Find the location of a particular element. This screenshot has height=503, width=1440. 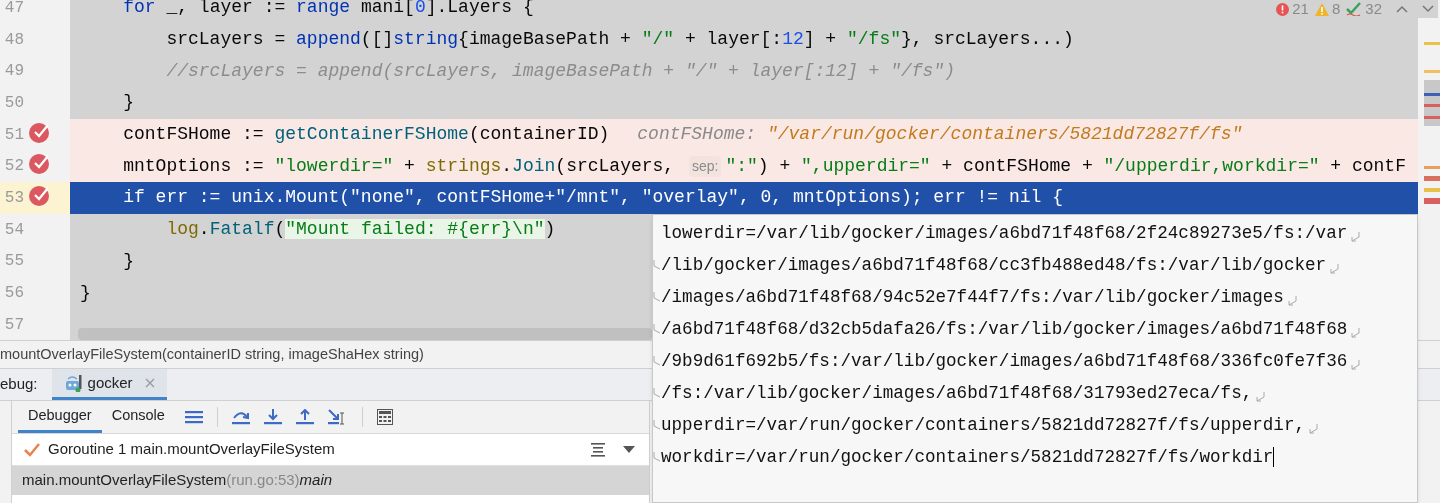

line-number: 51 is located at coordinates (13, 135).